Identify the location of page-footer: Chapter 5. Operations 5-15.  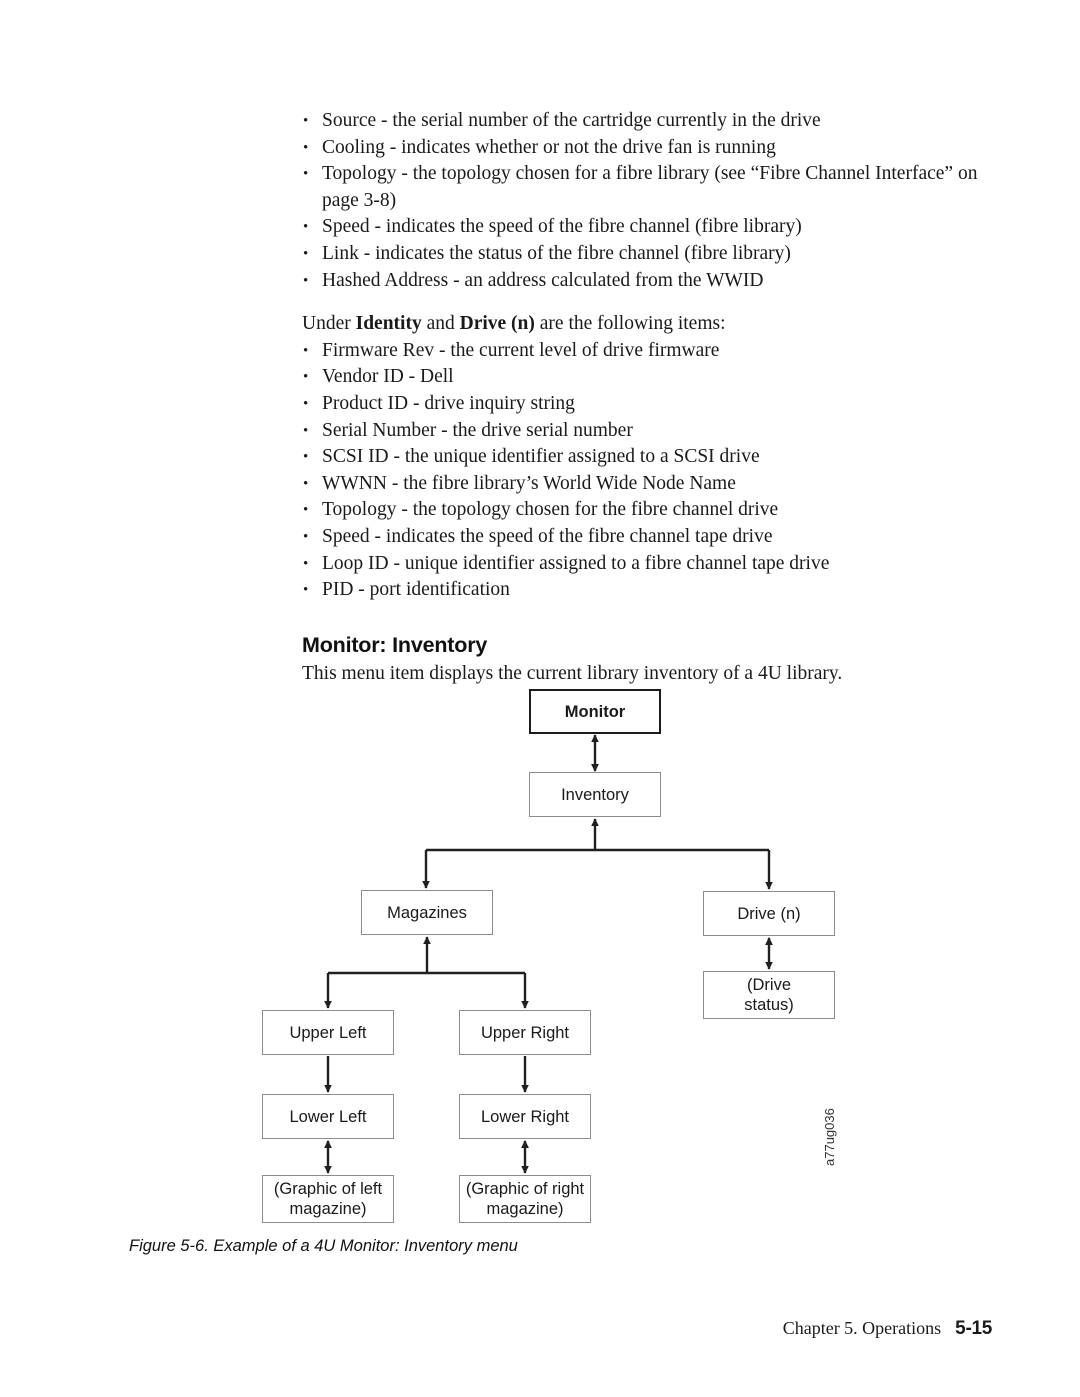
(540, 1329).